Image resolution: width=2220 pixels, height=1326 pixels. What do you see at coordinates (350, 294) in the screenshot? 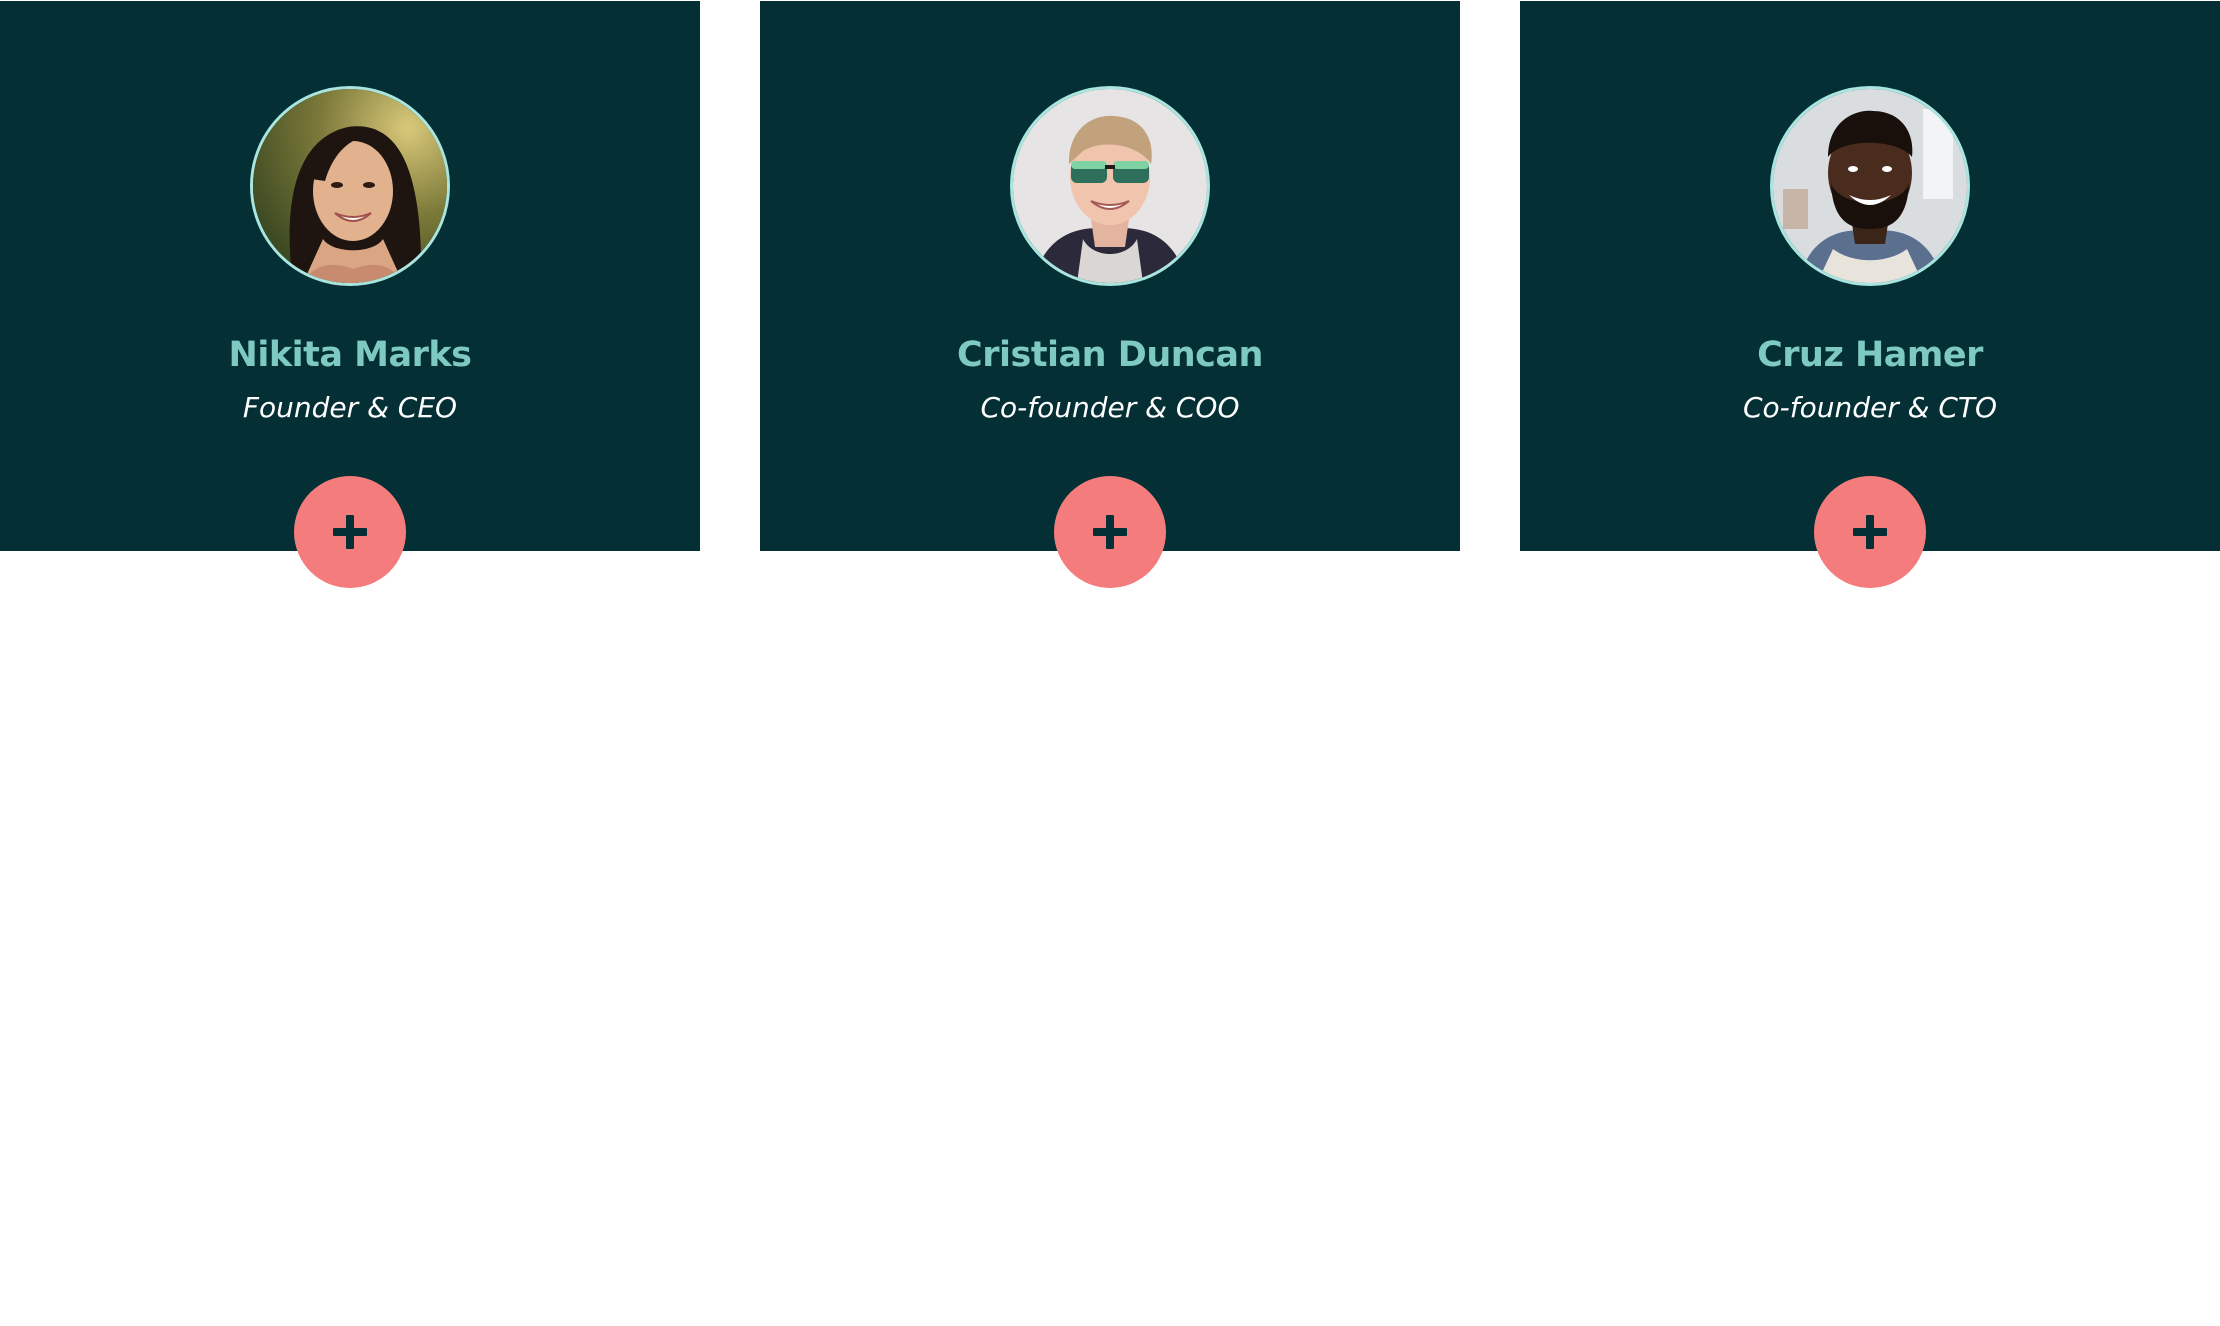
I see `team-card-nikita-marks: Nikita Marks Founder & CEO` at bounding box center [350, 294].